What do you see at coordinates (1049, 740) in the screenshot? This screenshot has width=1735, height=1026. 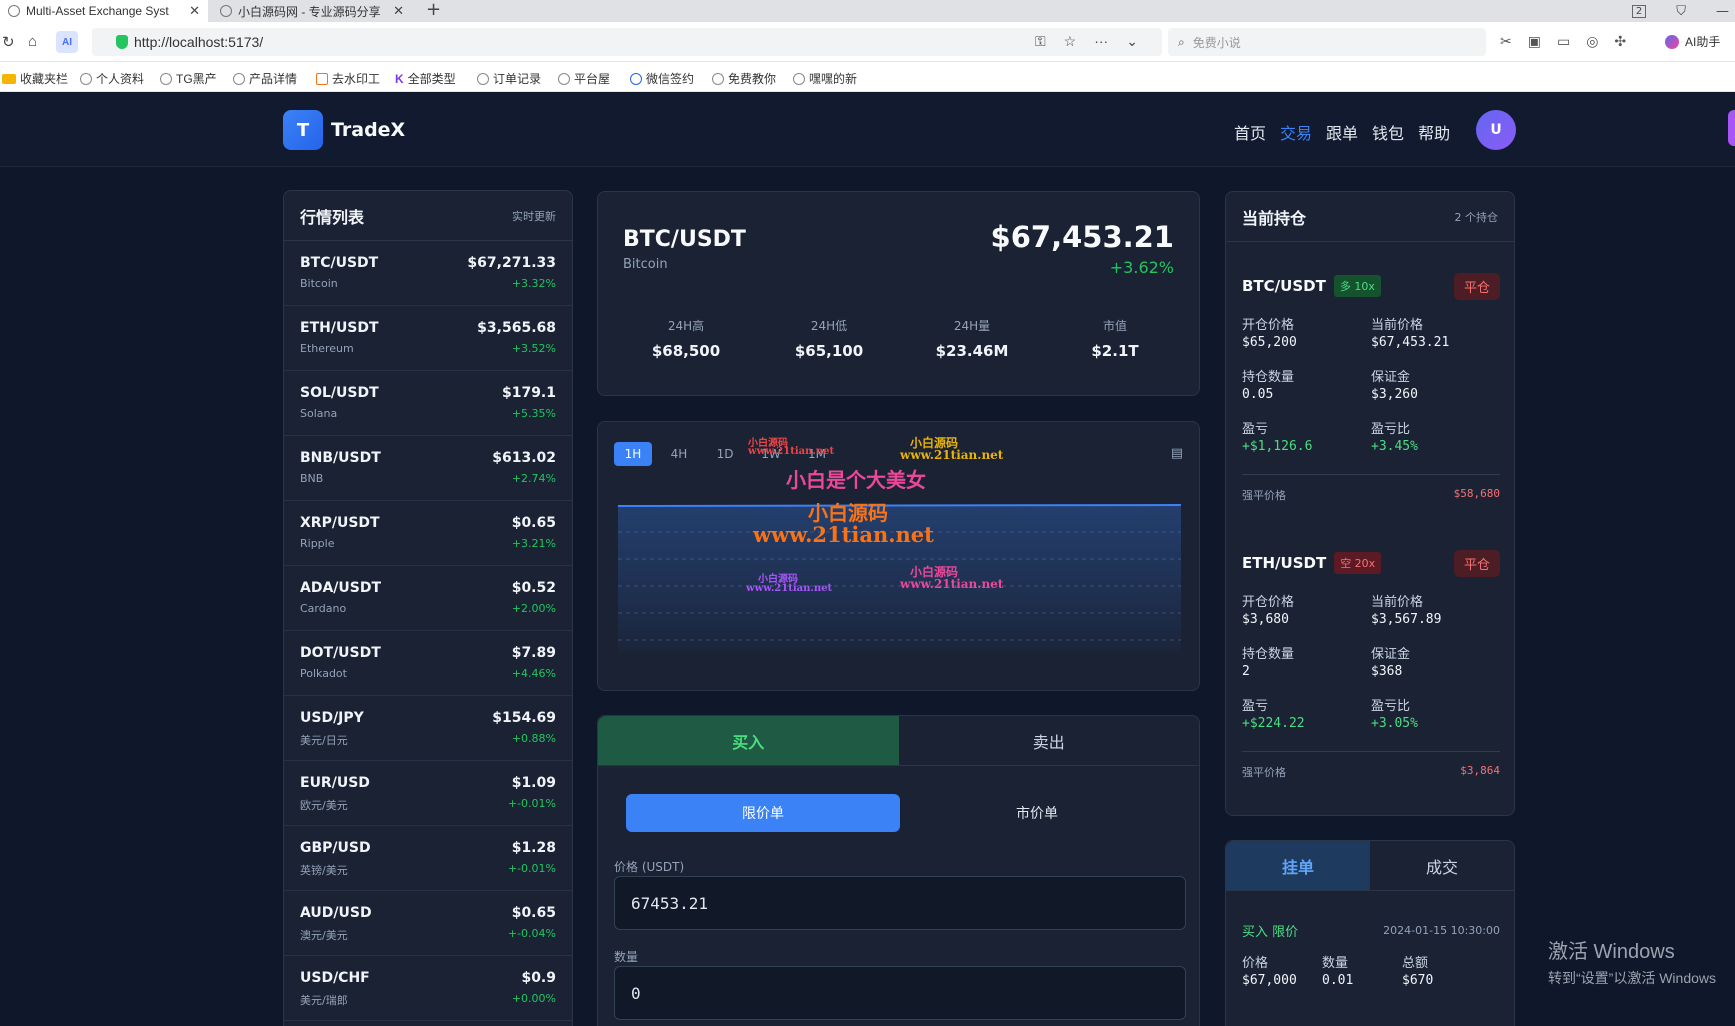 I see `tab-sell: 卖出` at bounding box center [1049, 740].